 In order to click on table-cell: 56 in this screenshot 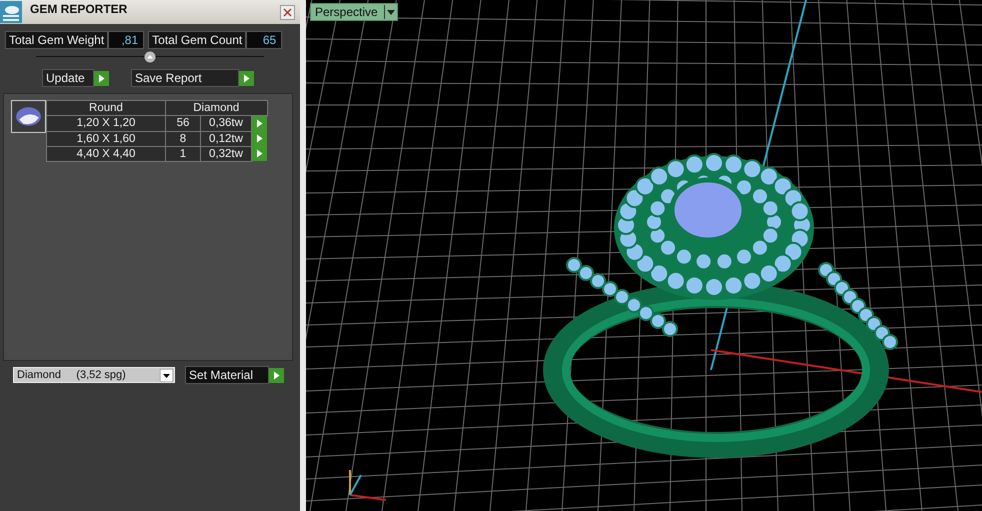, I will do `click(183, 123)`.